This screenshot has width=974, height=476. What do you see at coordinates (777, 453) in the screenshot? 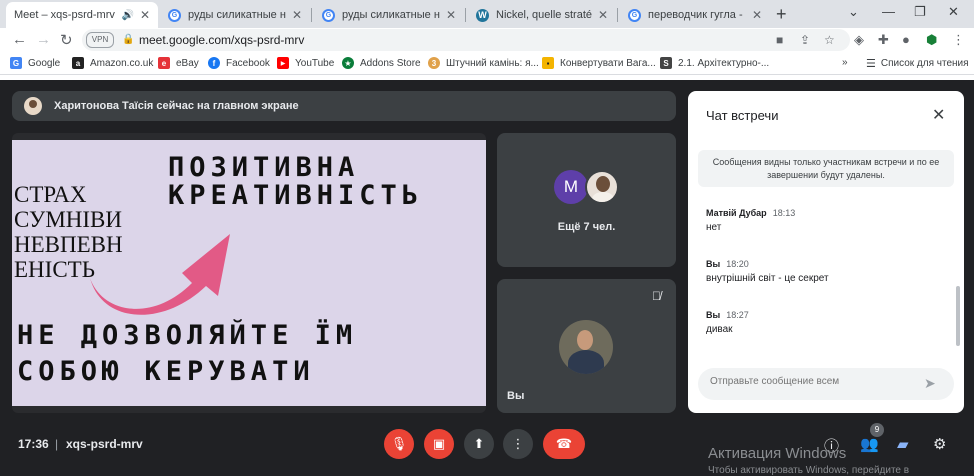
I see `windows-activation-title: Активация Windows` at bounding box center [777, 453].